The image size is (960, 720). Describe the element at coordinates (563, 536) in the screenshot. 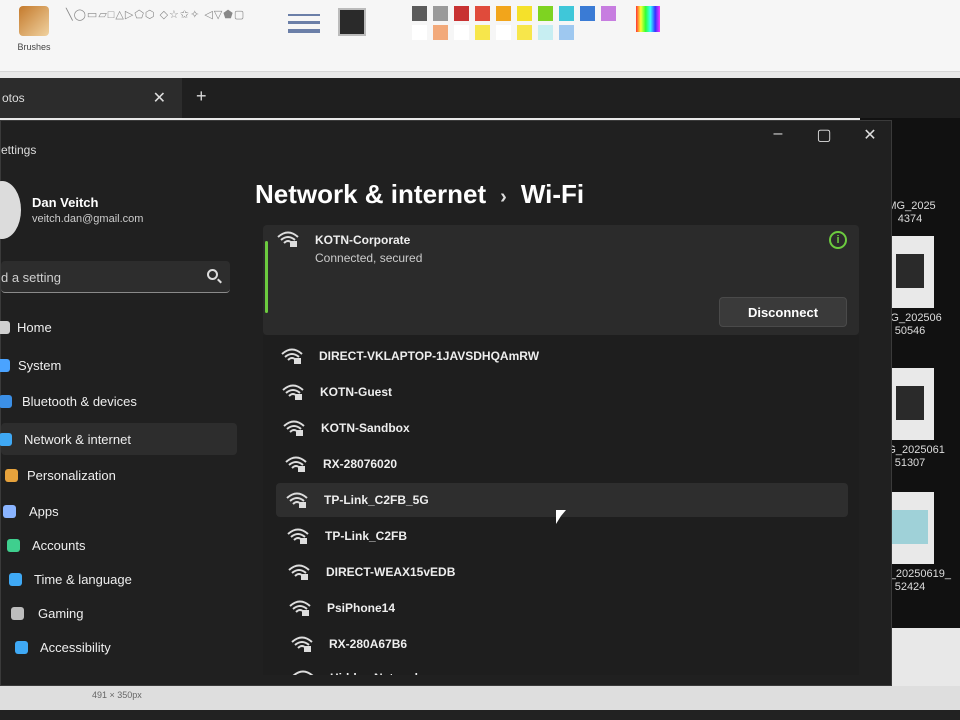

I see `network-item: TP-Link_C2FB` at that location.